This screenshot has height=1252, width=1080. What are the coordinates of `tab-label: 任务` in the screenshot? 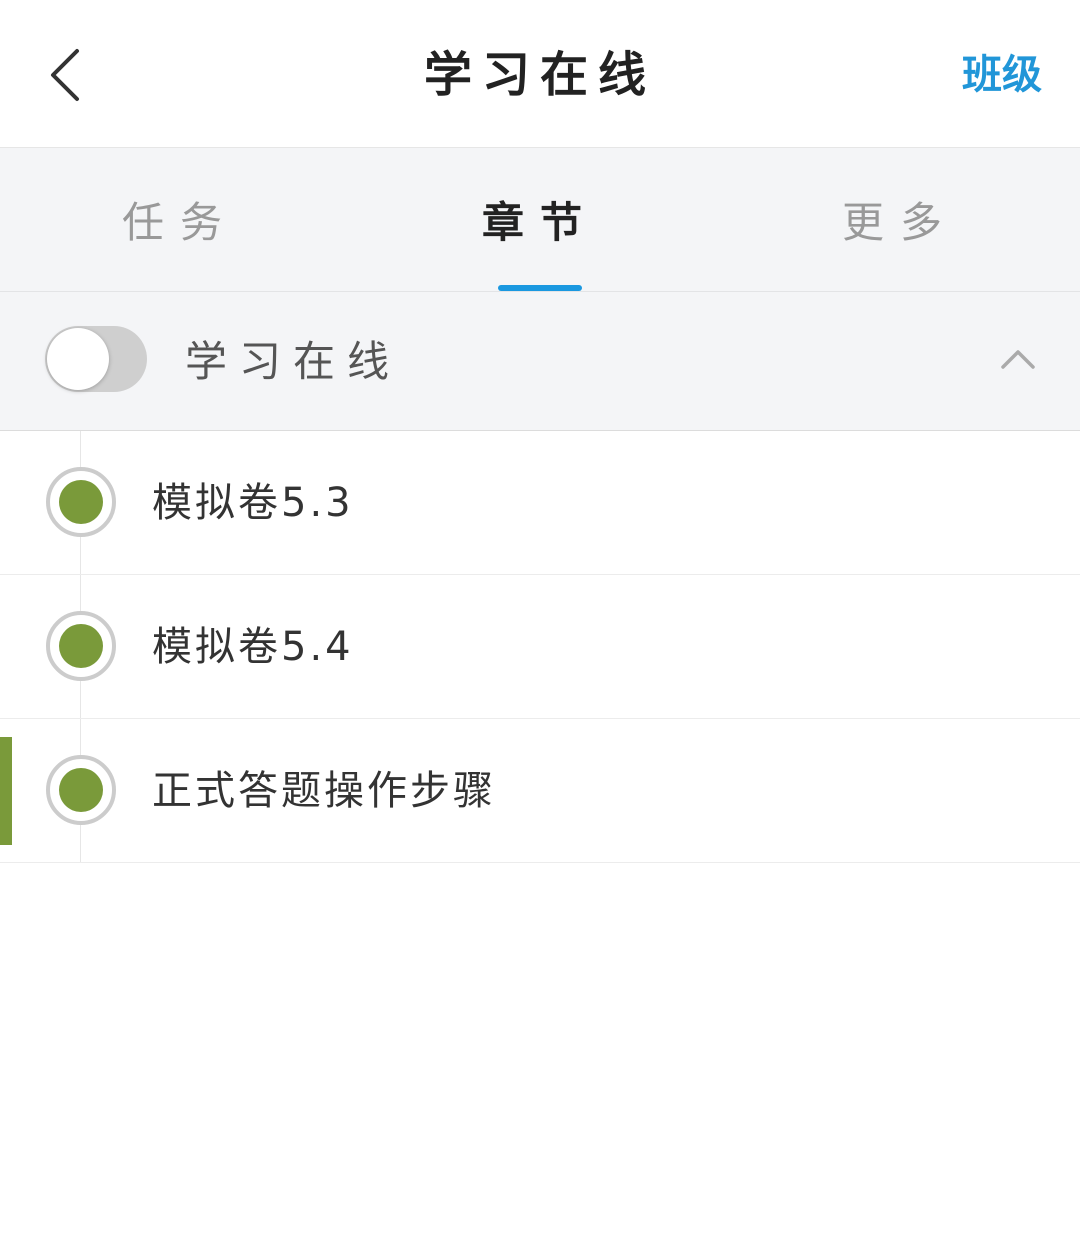 It's located at (179, 222).